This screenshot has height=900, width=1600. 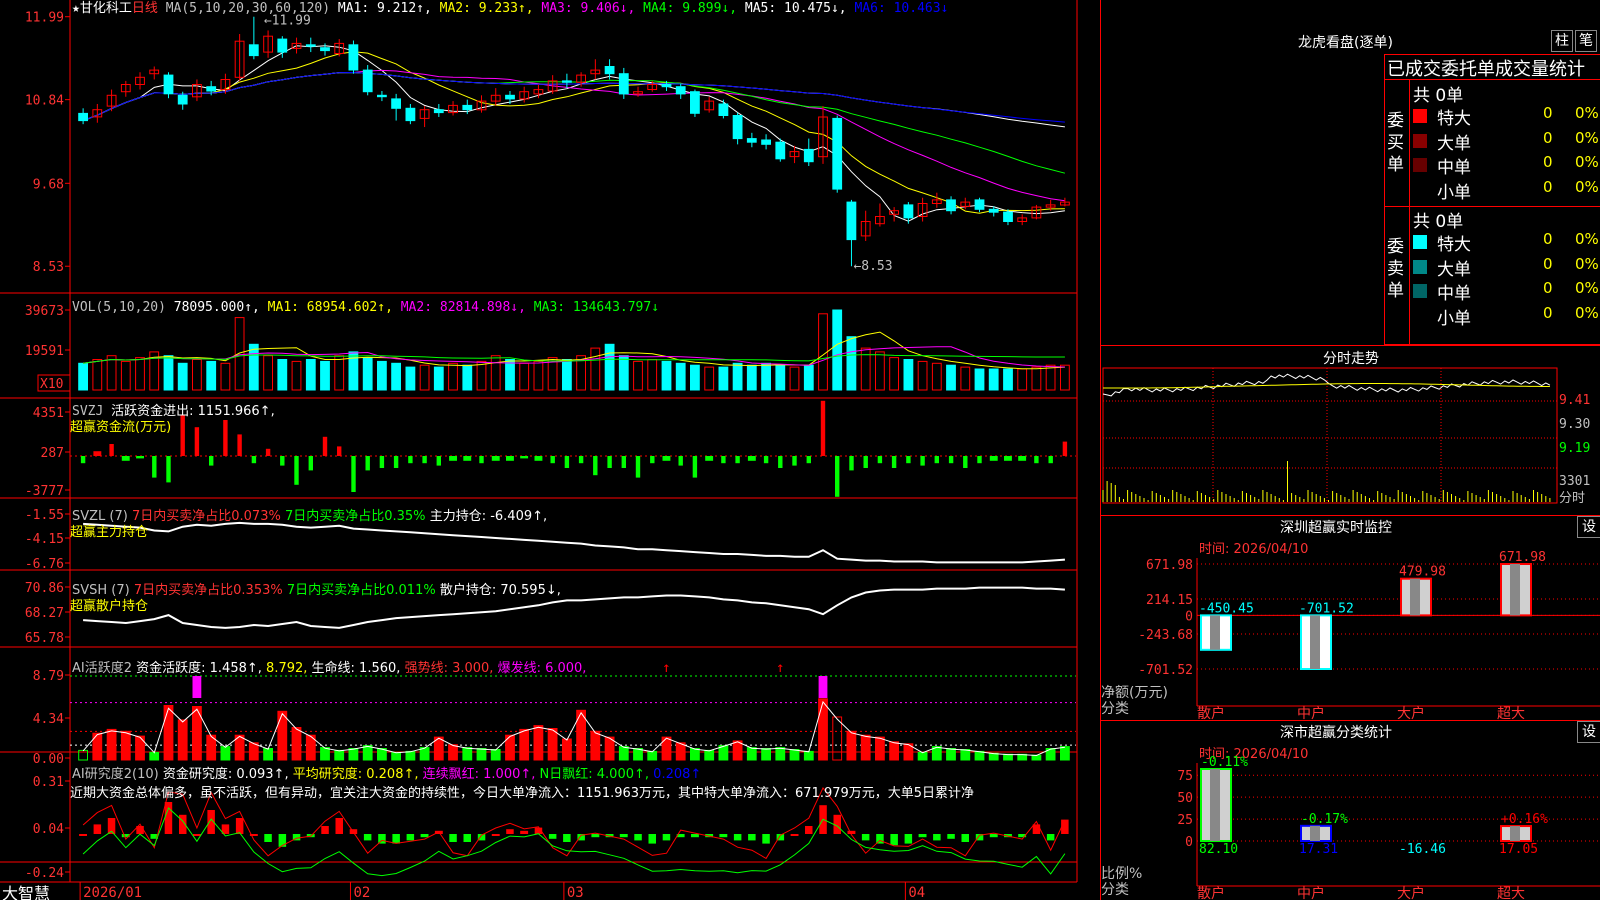 I want to click on svzl-main: 主力持仓: -6.409↑,, so click(x=488, y=516).